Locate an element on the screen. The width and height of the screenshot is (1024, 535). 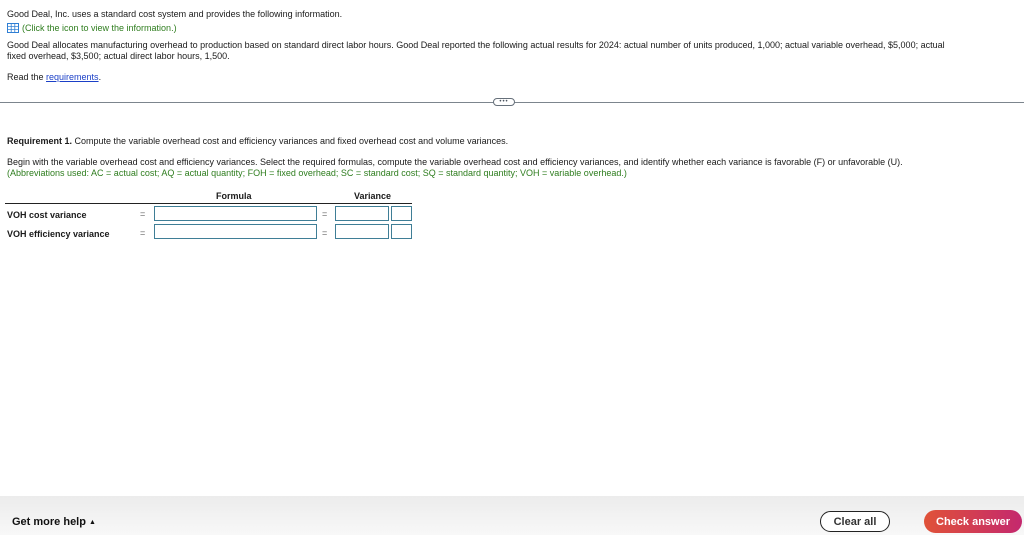
get-more-help-label: Get more help is located at coordinates (49, 522).